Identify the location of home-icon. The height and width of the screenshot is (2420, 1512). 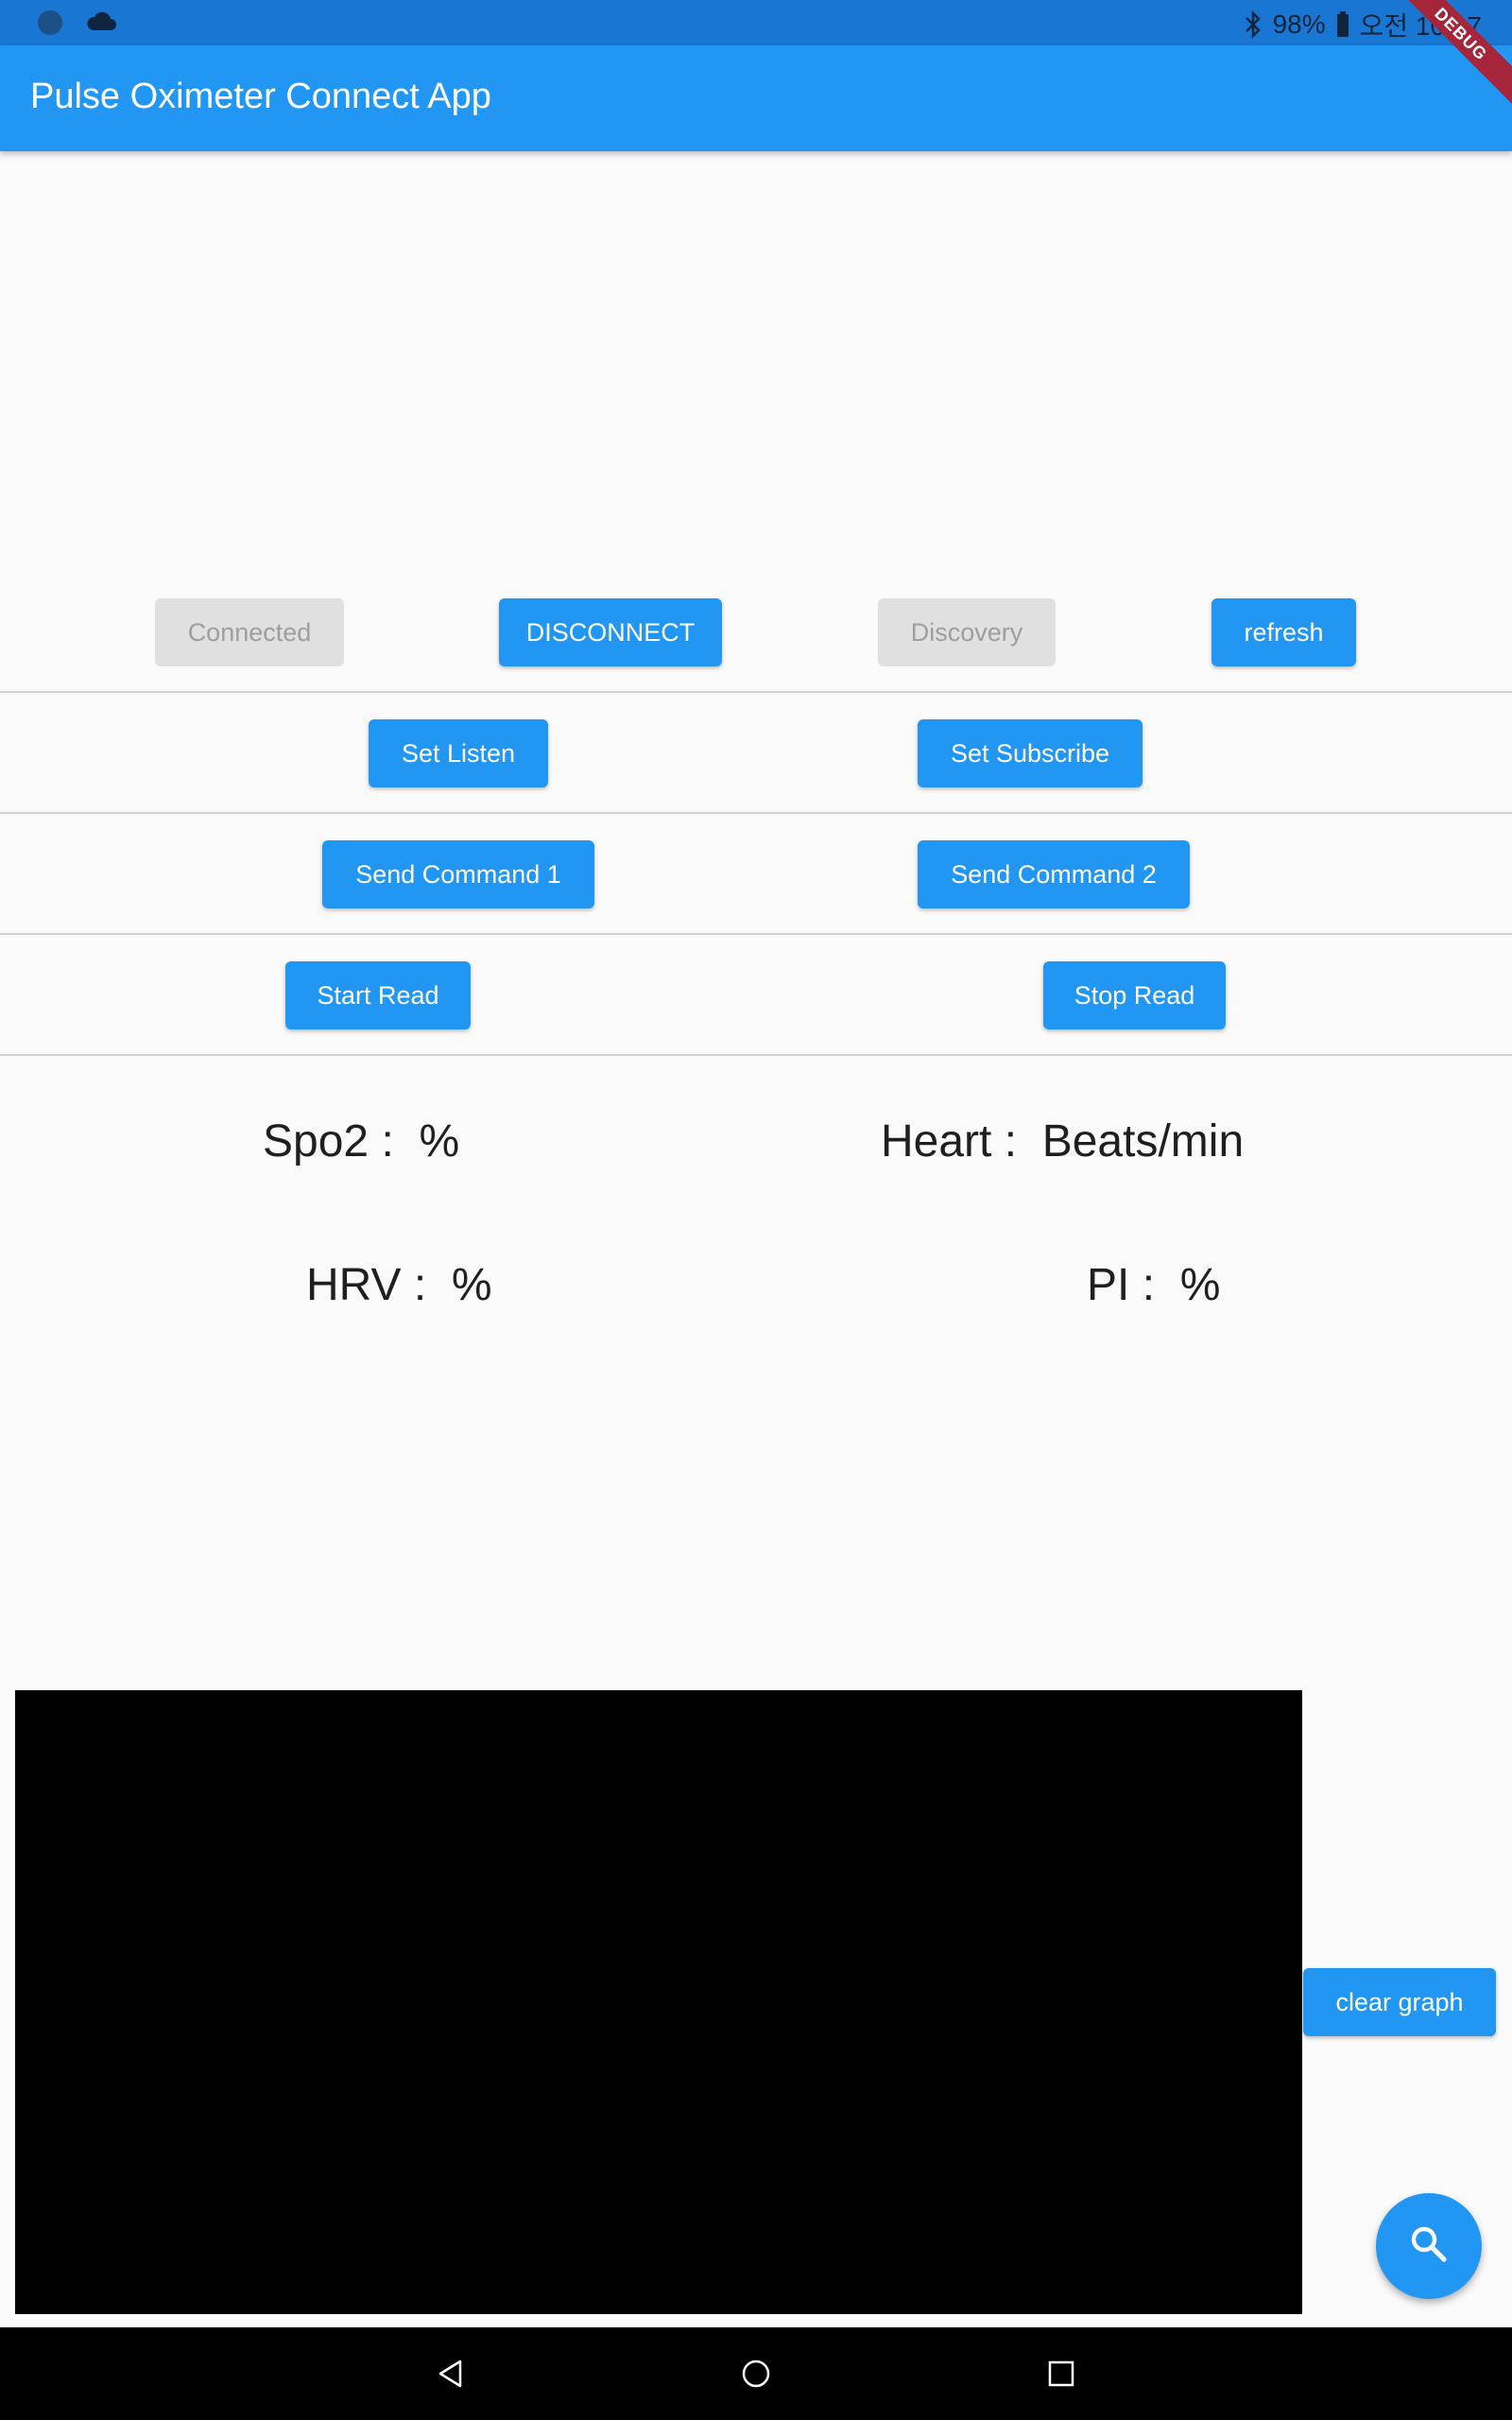
(756, 2373).